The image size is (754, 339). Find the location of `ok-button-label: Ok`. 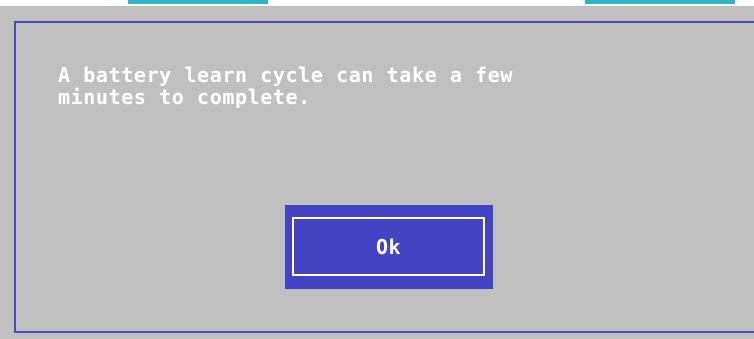

ok-button-label: Ok is located at coordinates (388, 246).